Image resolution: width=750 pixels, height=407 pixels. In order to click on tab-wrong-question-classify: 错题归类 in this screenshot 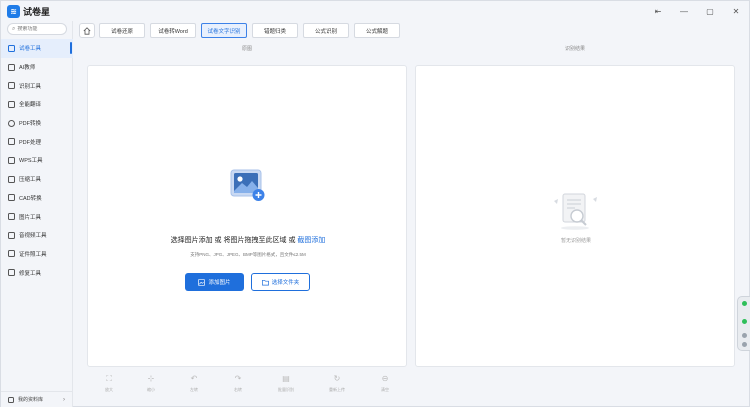, I will do `click(275, 30)`.